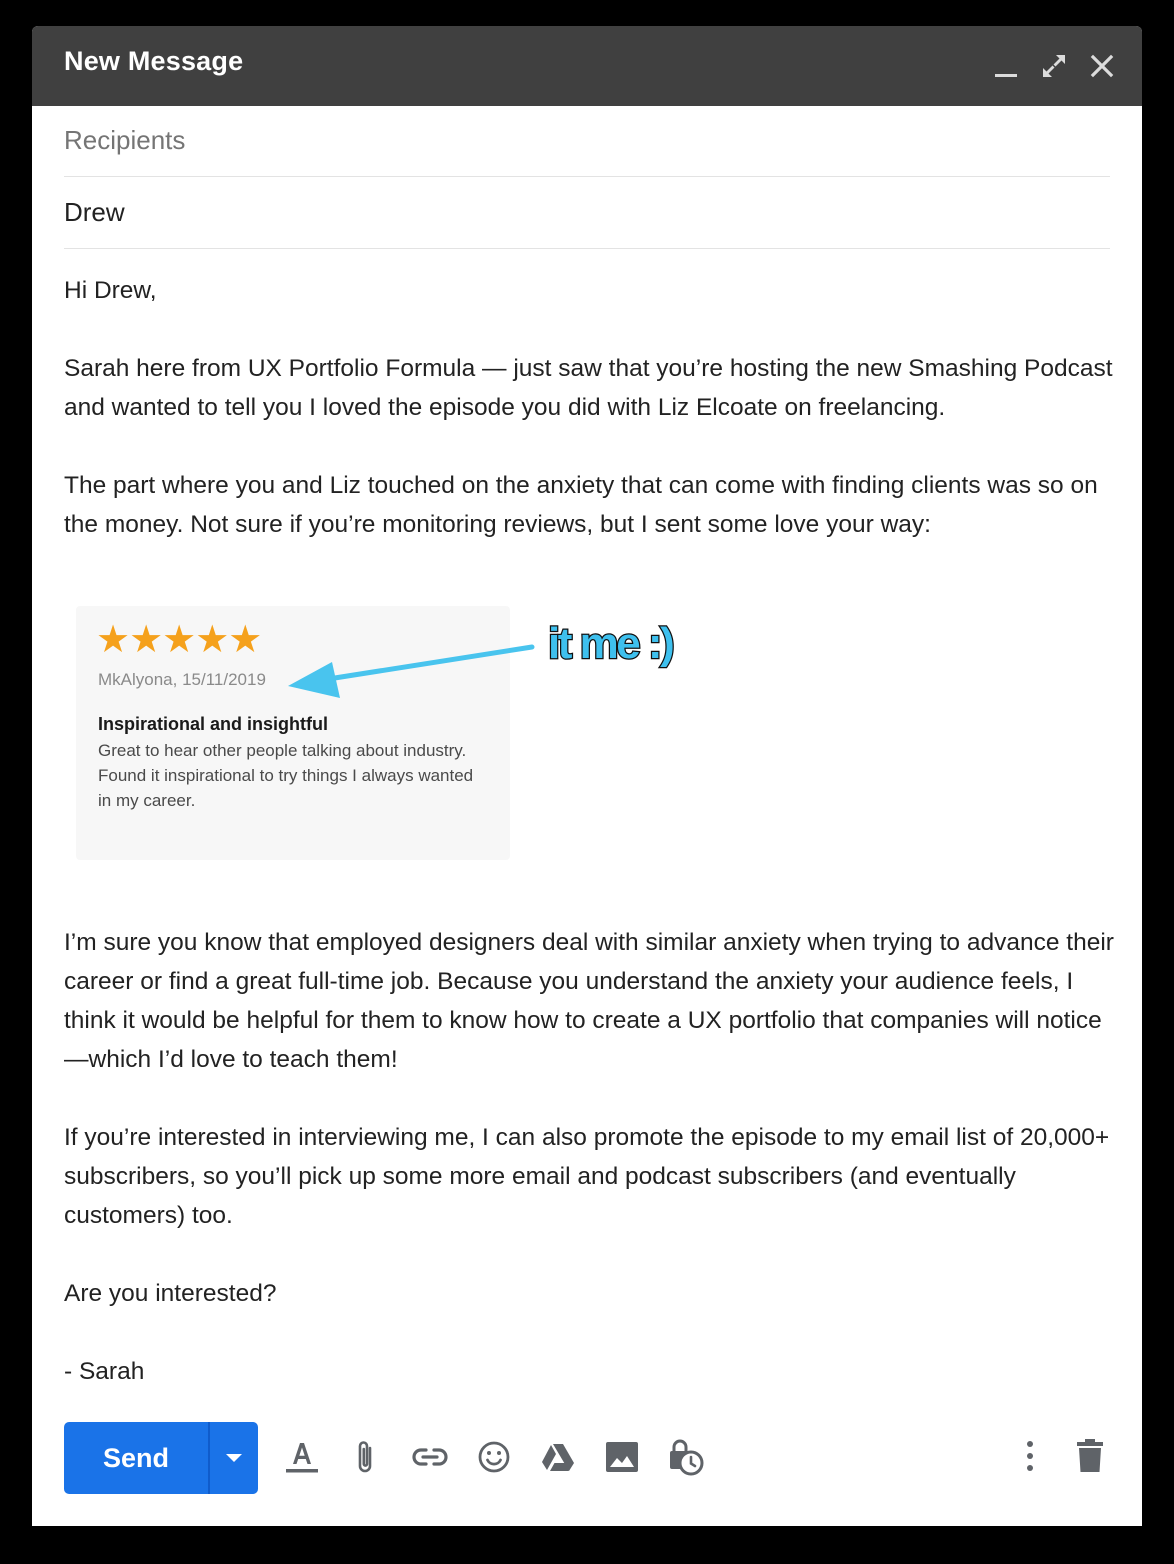 The height and width of the screenshot is (1564, 1174). What do you see at coordinates (611, 644) in the screenshot?
I see `annotation-label: it me :)` at bounding box center [611, 644].